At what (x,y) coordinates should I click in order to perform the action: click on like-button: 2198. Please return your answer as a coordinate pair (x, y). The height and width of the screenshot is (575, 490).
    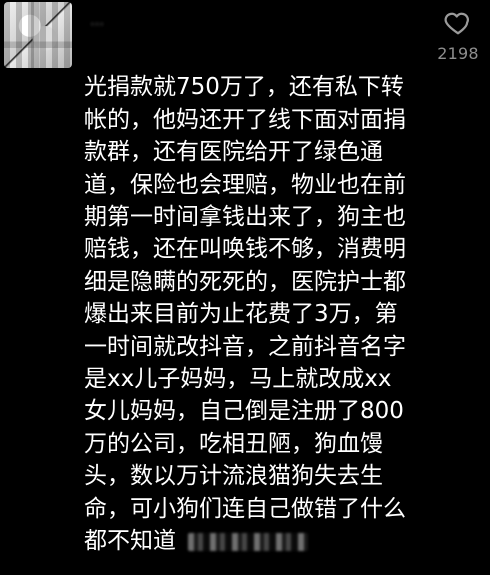
    Looking at the image, I should click on (458, 39).